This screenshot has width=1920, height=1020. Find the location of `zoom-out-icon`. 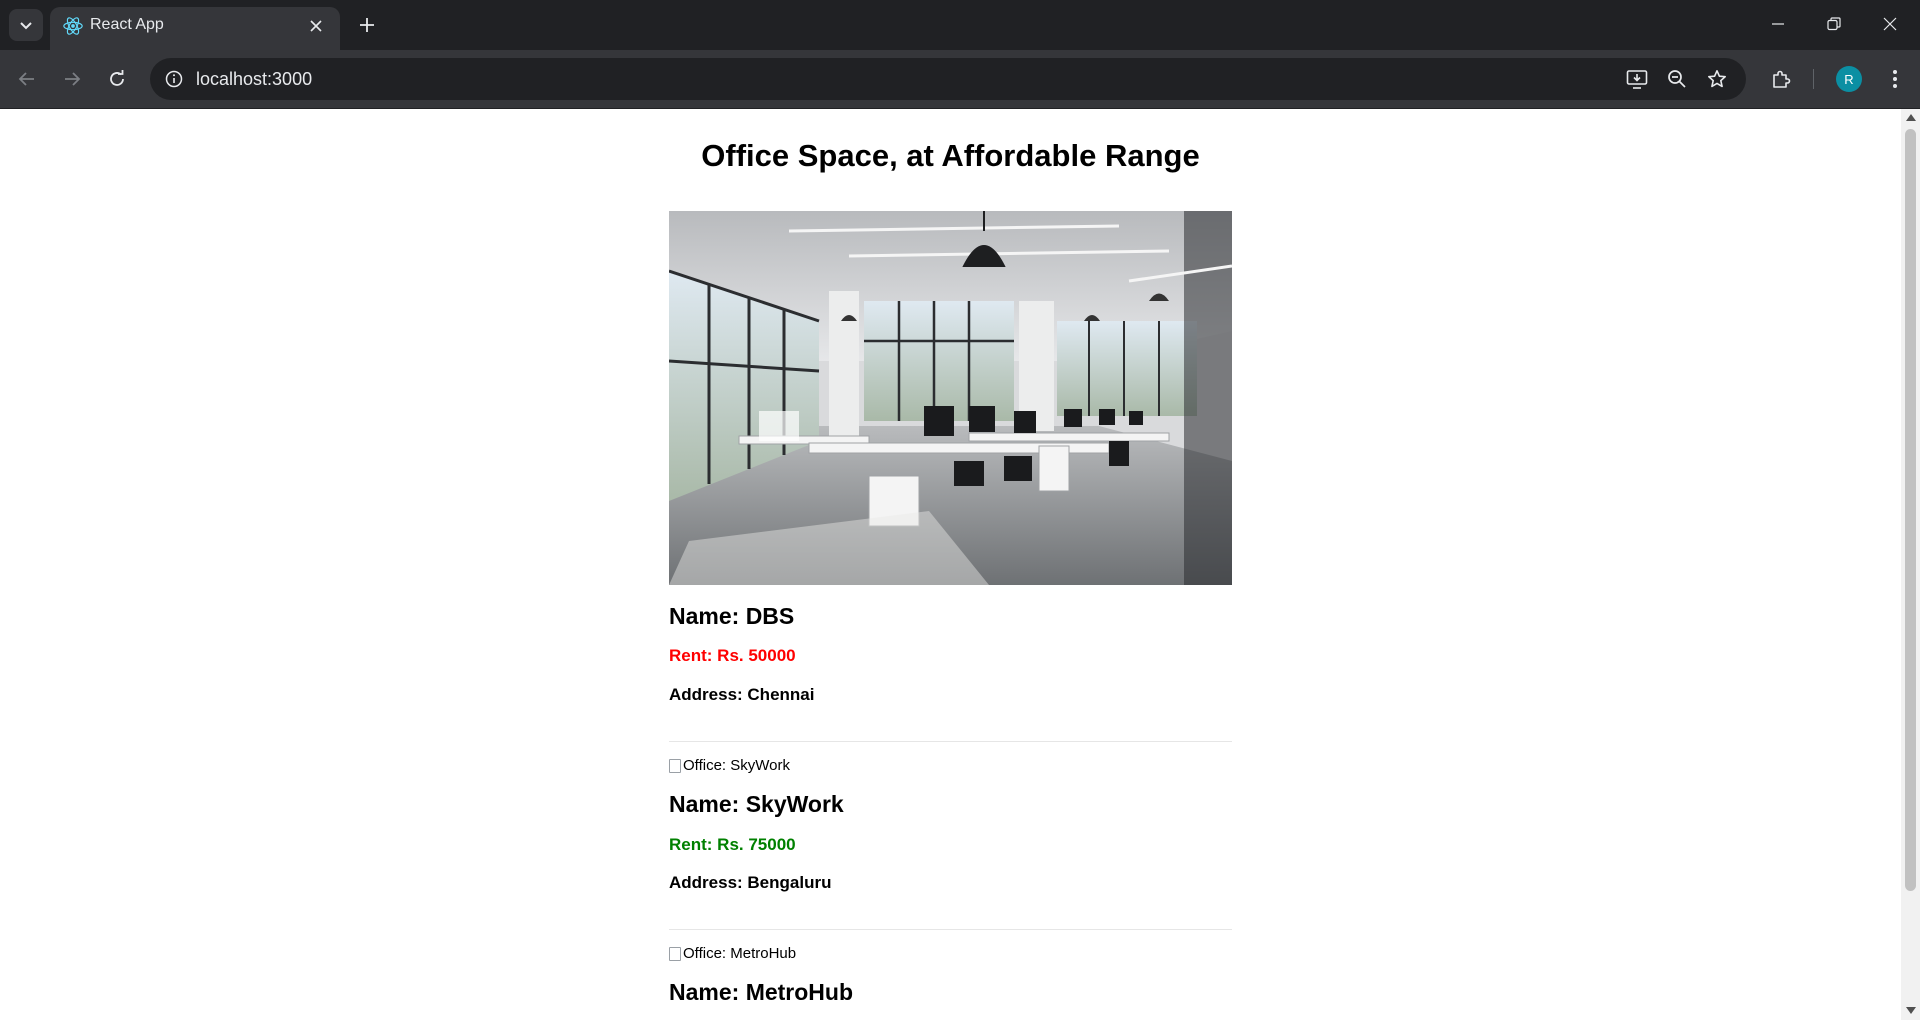

zoom-out-icon is located at coordinates (1677, 79).